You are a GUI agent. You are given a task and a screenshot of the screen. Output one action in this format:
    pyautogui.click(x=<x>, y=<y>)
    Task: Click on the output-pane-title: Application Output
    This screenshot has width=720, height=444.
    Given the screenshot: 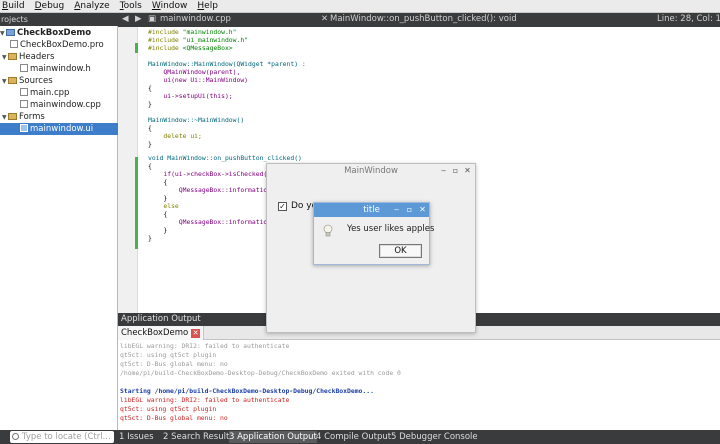 What is the action you would take?
    pyautogui.click(x=161, y=319)
    